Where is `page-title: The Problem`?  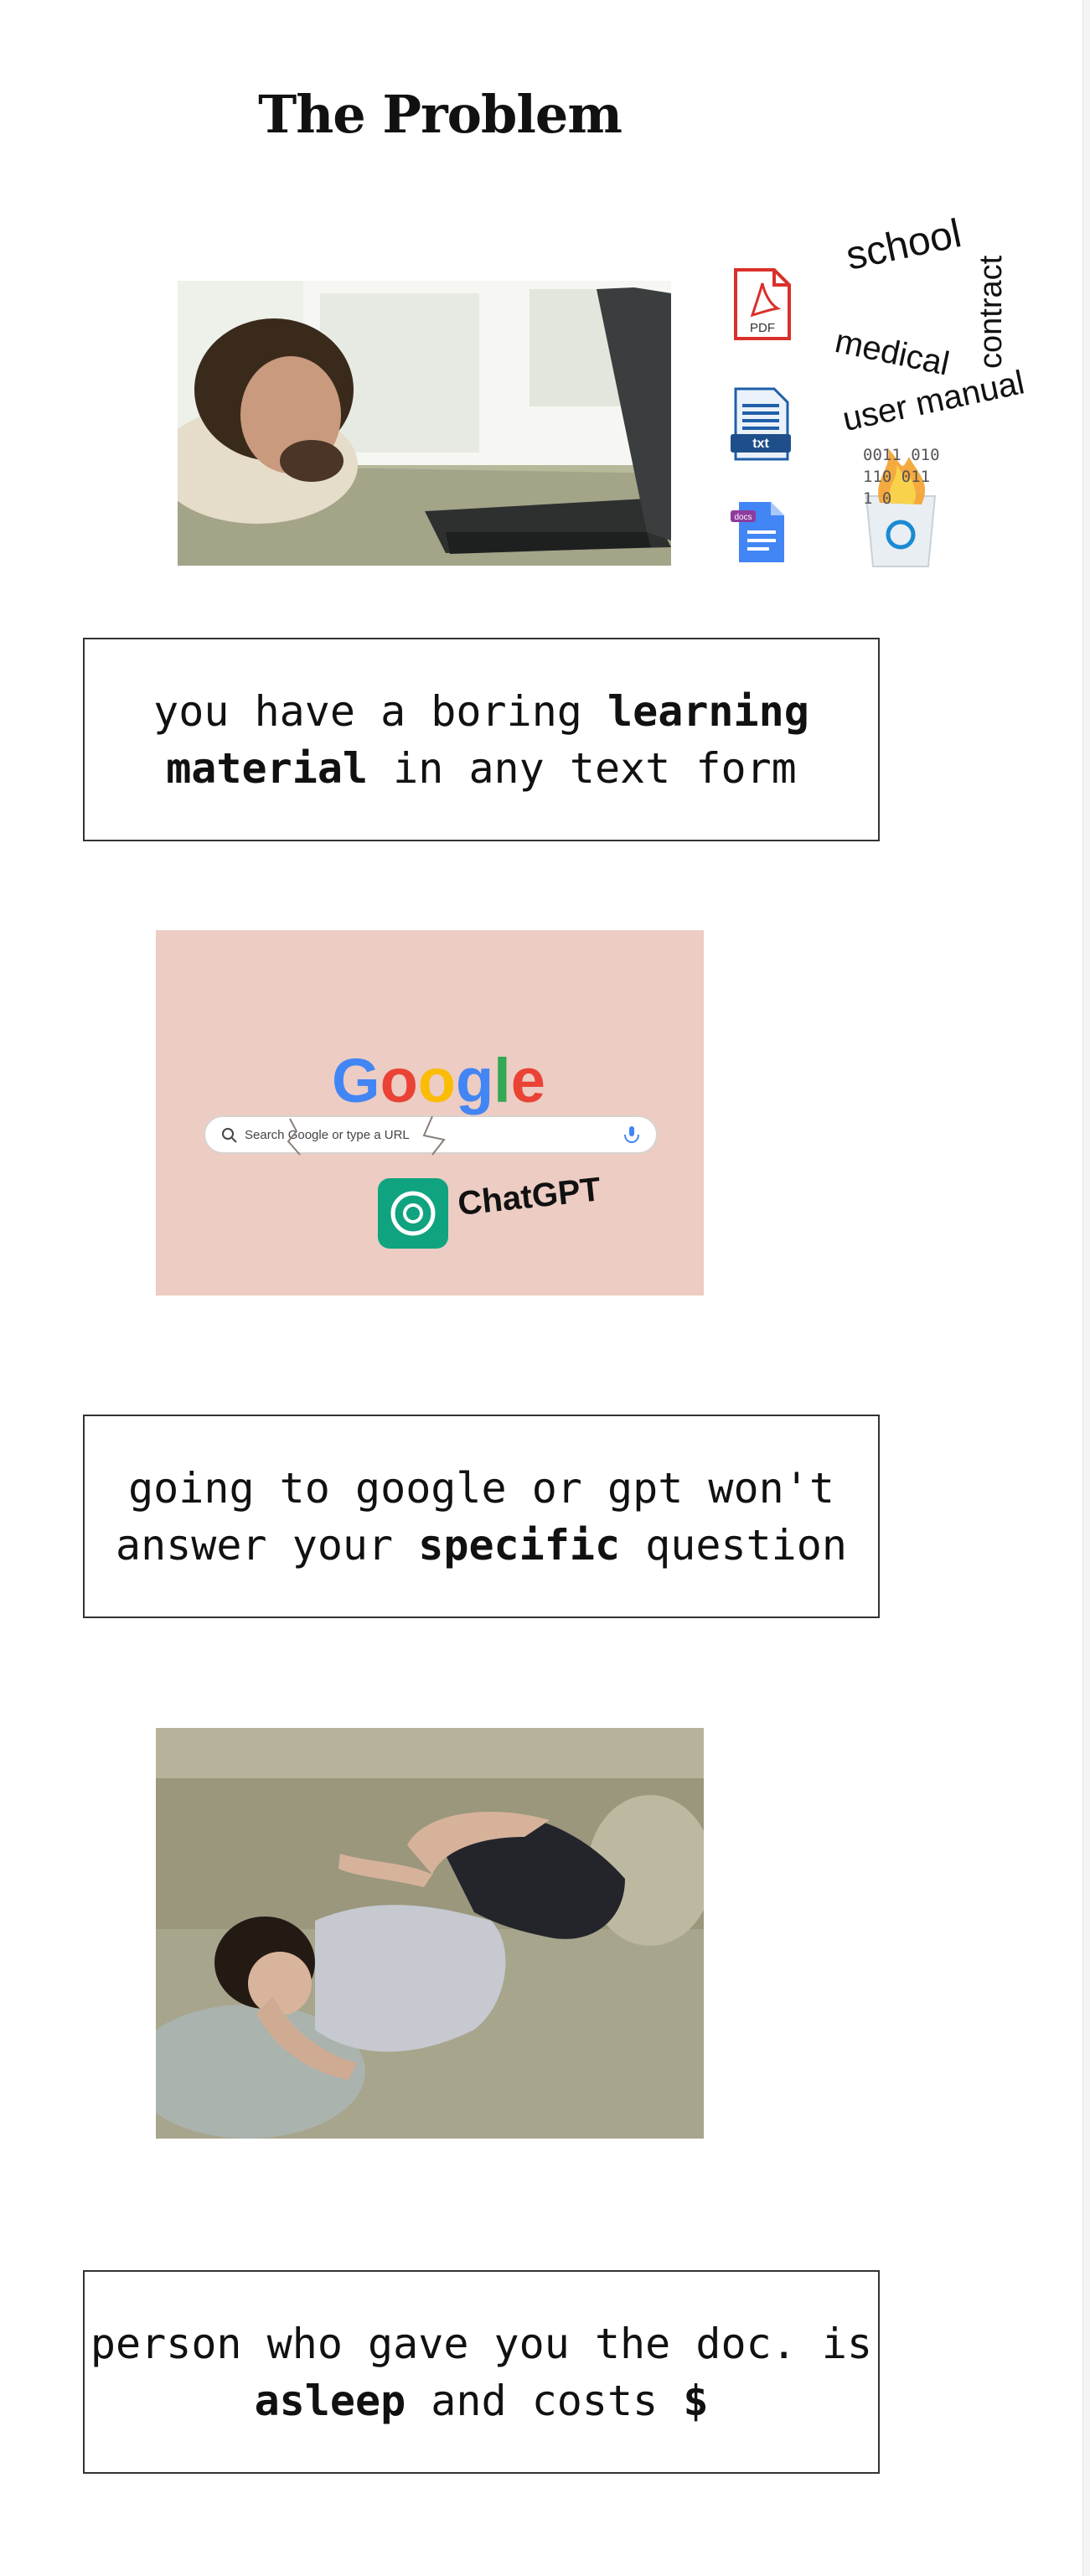
page-title: The Problem is located at coordinates (440, 114).